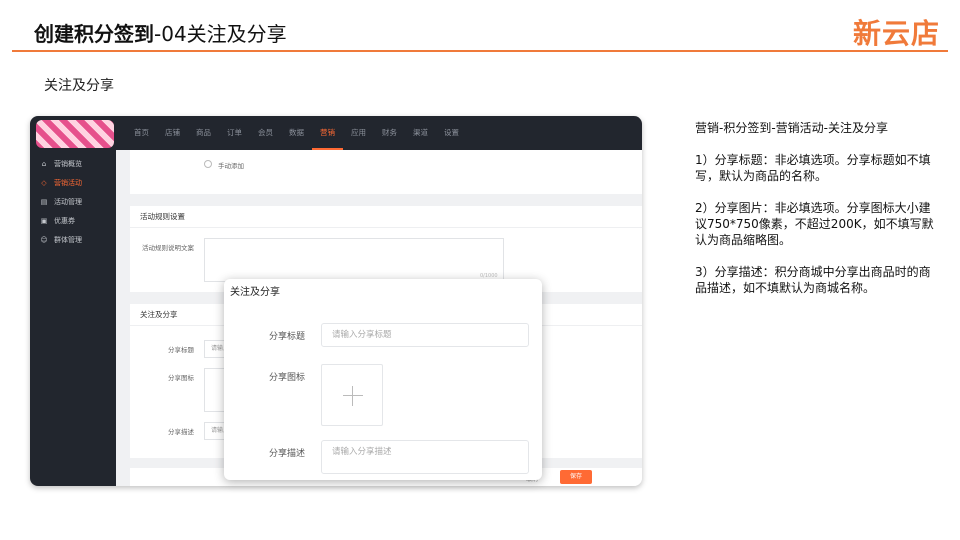 The width and height of the screenshot is (960, 540). I want to click on top-navbar: 首页 店铺 商品 订单 会员 数据 营销 应用 财务 渠道 设置, so click(336, 133).